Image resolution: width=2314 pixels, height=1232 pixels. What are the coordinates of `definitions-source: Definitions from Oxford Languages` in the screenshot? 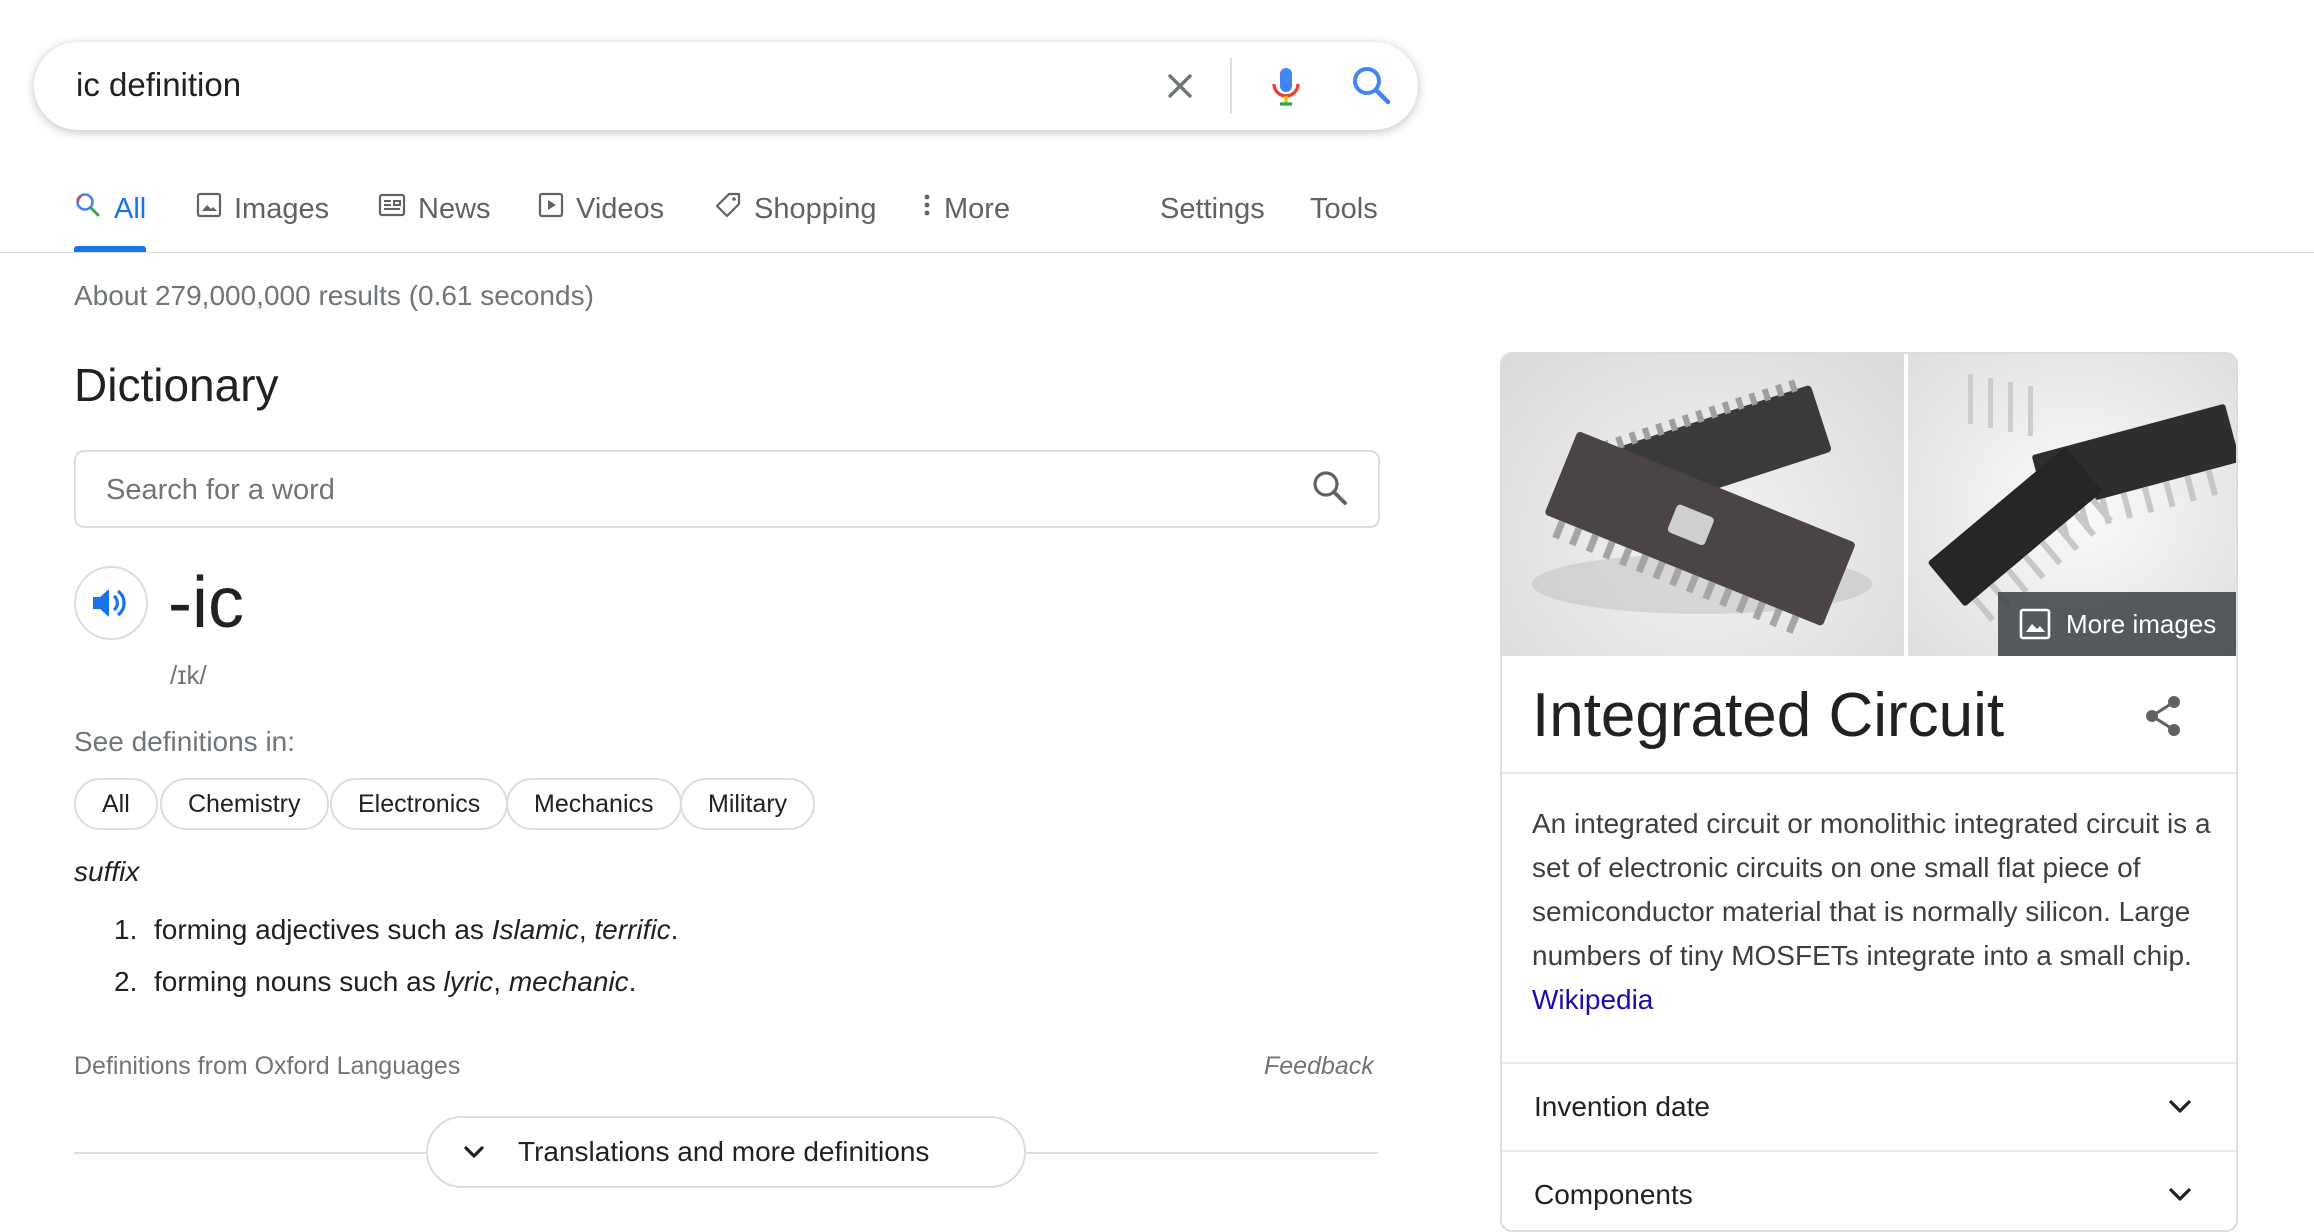 It's located at (267, 1066).